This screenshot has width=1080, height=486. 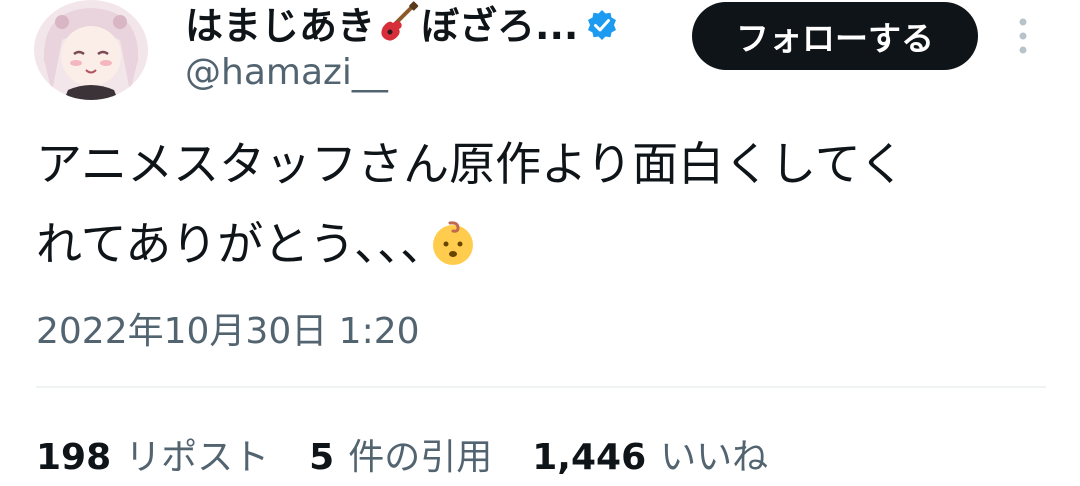 What do you see at coordinates (228, 328) in the screenshot?
I see `tweet-timestamp: 2022年10月30日 1:20` at bounding box center [228, 328].